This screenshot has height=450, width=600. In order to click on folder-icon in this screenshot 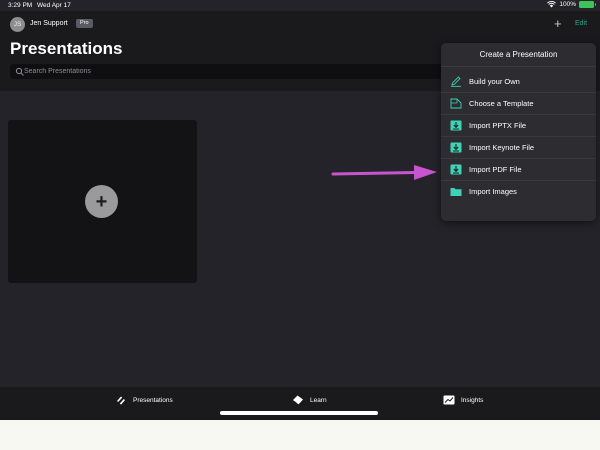, I will do `click(456, 192)`.